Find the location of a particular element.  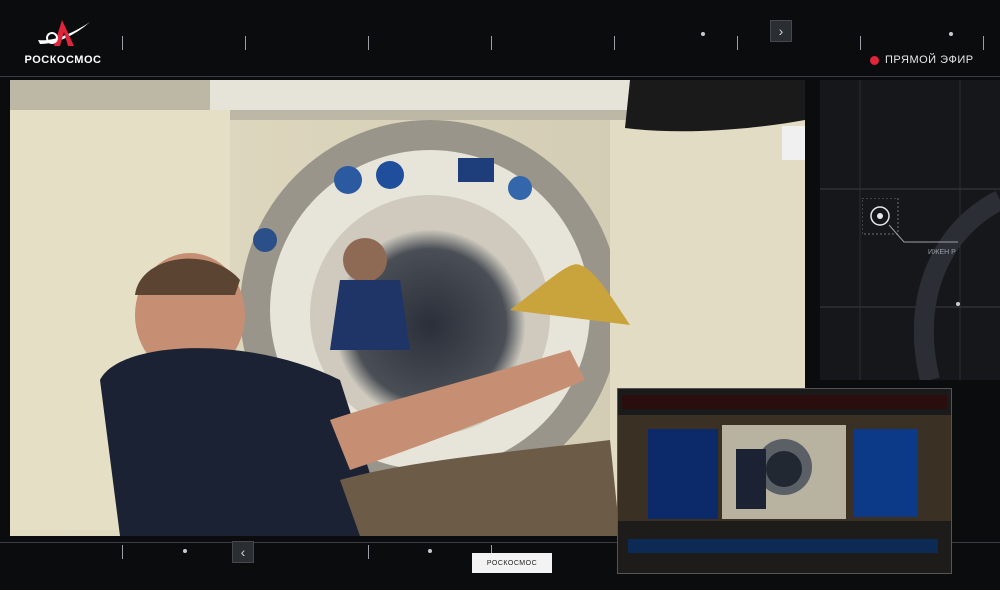

live-label: ПРЯМОЙ ЭФИР is located at coordinates (929, 60).